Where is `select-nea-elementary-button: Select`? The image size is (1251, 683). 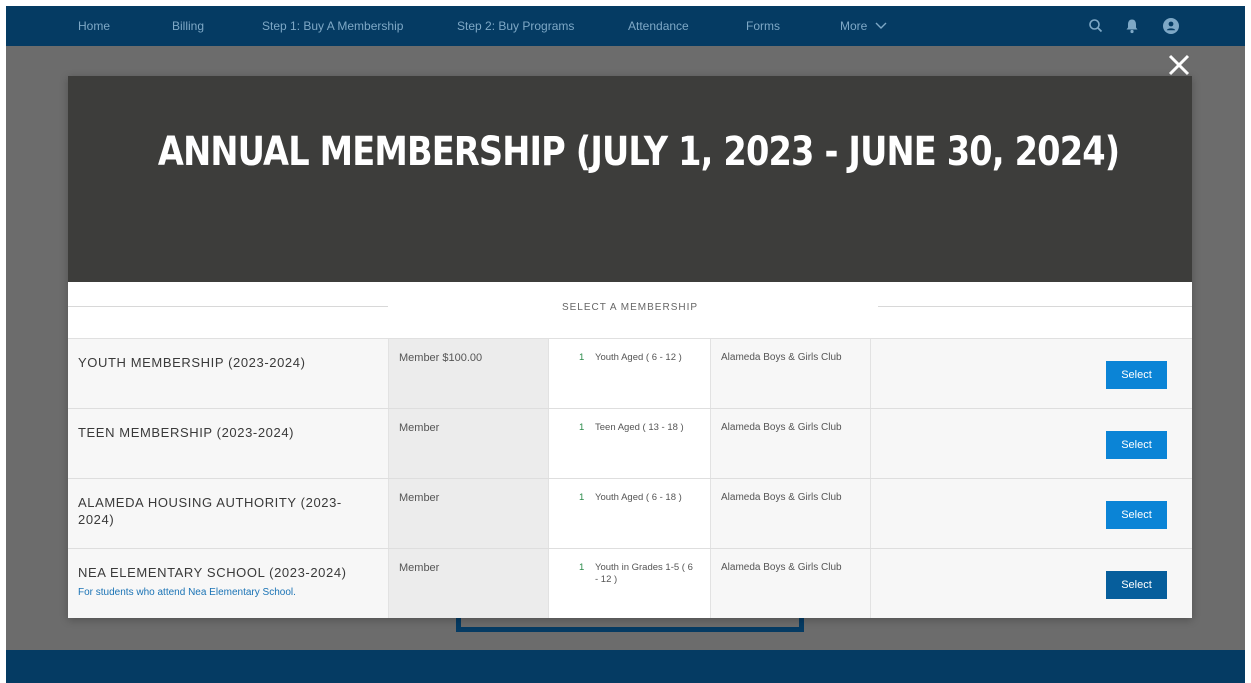
select-nea-elementary-button: Select is located at coordinates (1136, 585).